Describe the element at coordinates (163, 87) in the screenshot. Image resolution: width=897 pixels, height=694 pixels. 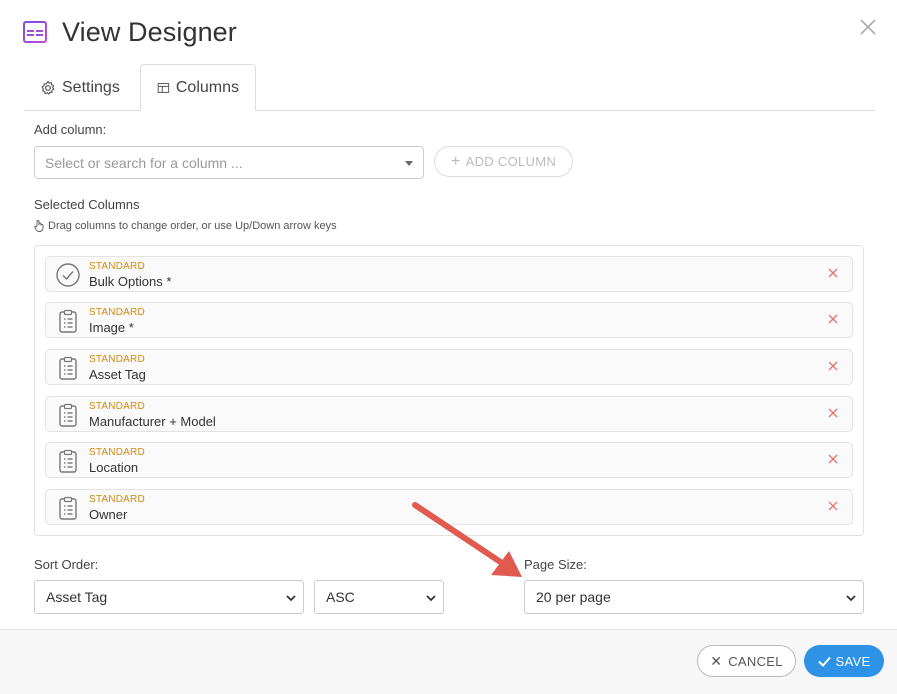
I see `columns-icon` at that location.